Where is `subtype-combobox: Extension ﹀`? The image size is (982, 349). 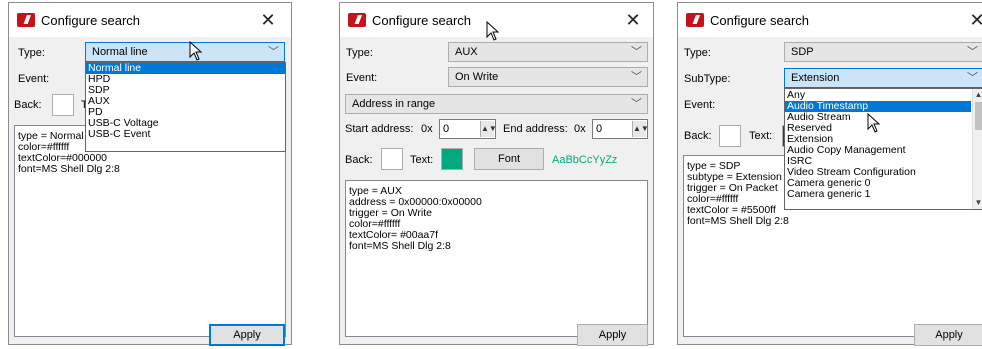
subtype-combobox: Extension ﹀ is located at coordinates (883, 78).